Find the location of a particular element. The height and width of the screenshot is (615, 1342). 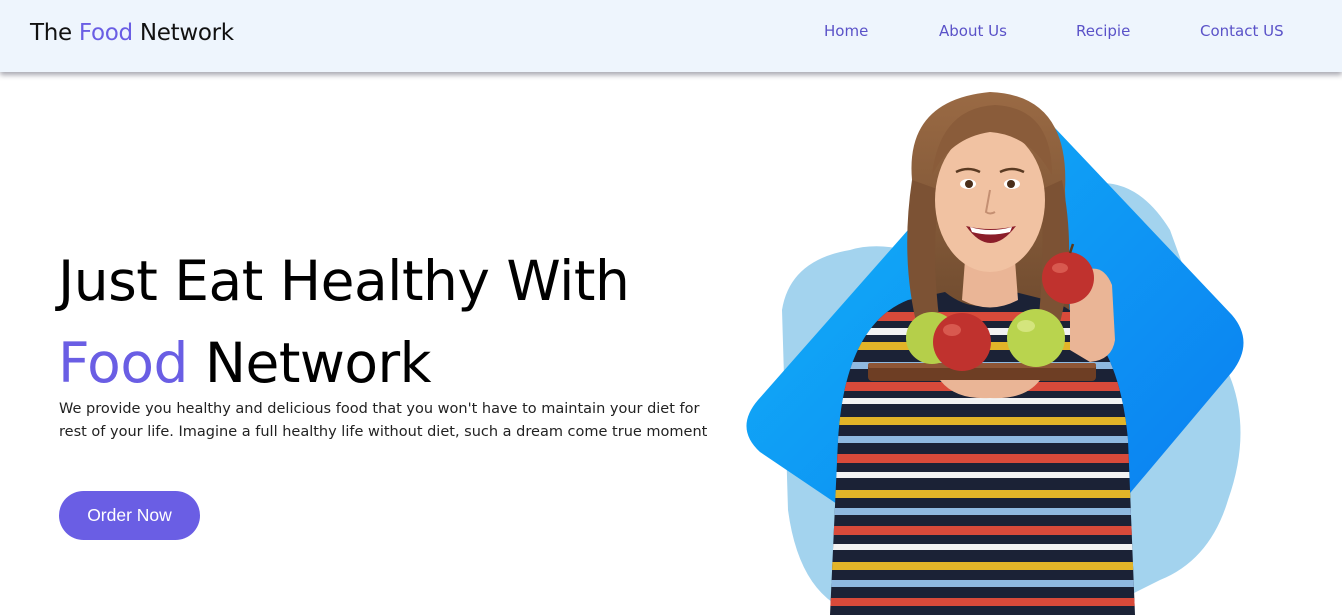

nav-link-about-us: About Us is located at coordinates (973, 31).